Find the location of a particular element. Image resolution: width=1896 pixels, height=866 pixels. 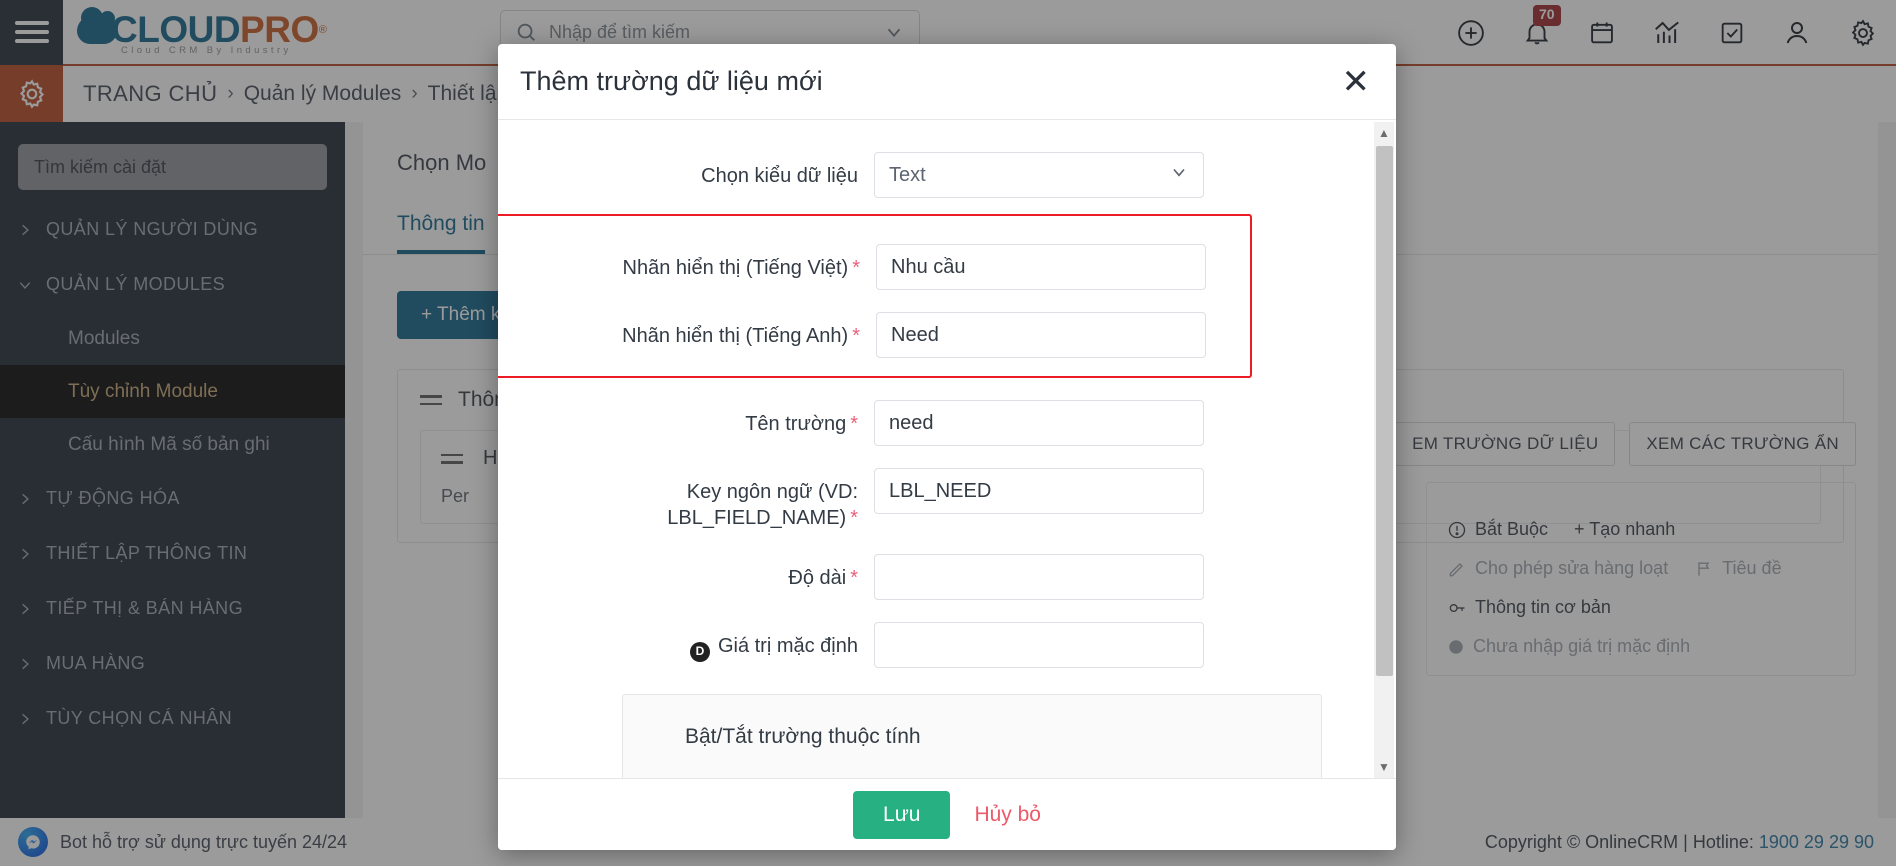

label-vi-text: Nhãn hiển thị (Tiếng Việt) is located at coordinates (735, 268).